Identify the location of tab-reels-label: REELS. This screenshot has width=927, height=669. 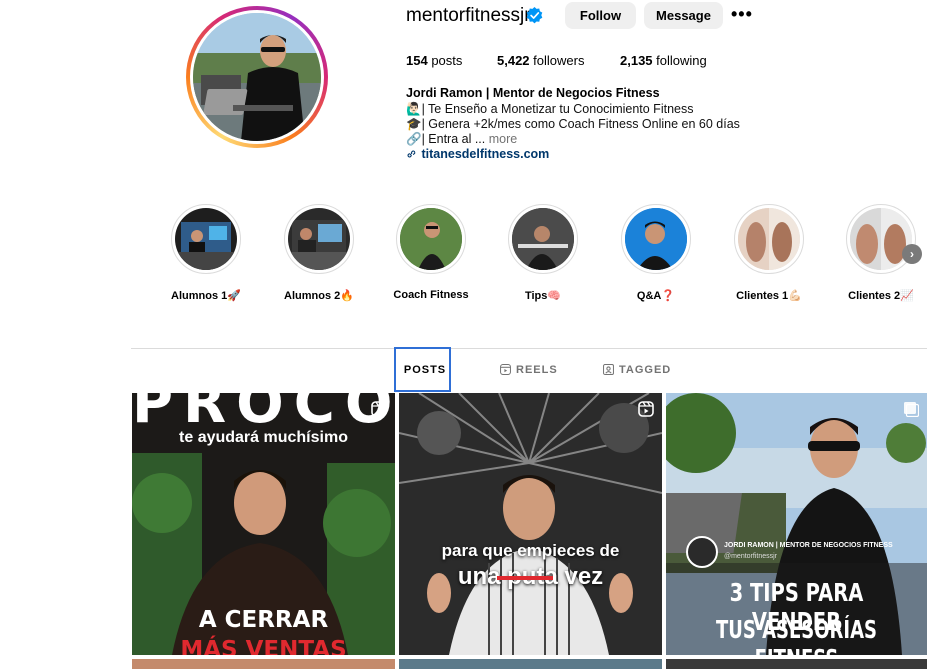
(537, 369).